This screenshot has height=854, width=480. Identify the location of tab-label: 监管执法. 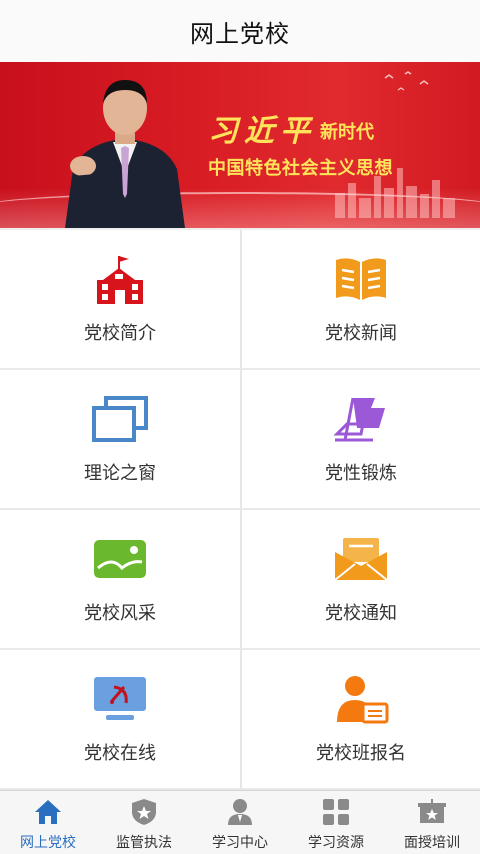
(144, 843).